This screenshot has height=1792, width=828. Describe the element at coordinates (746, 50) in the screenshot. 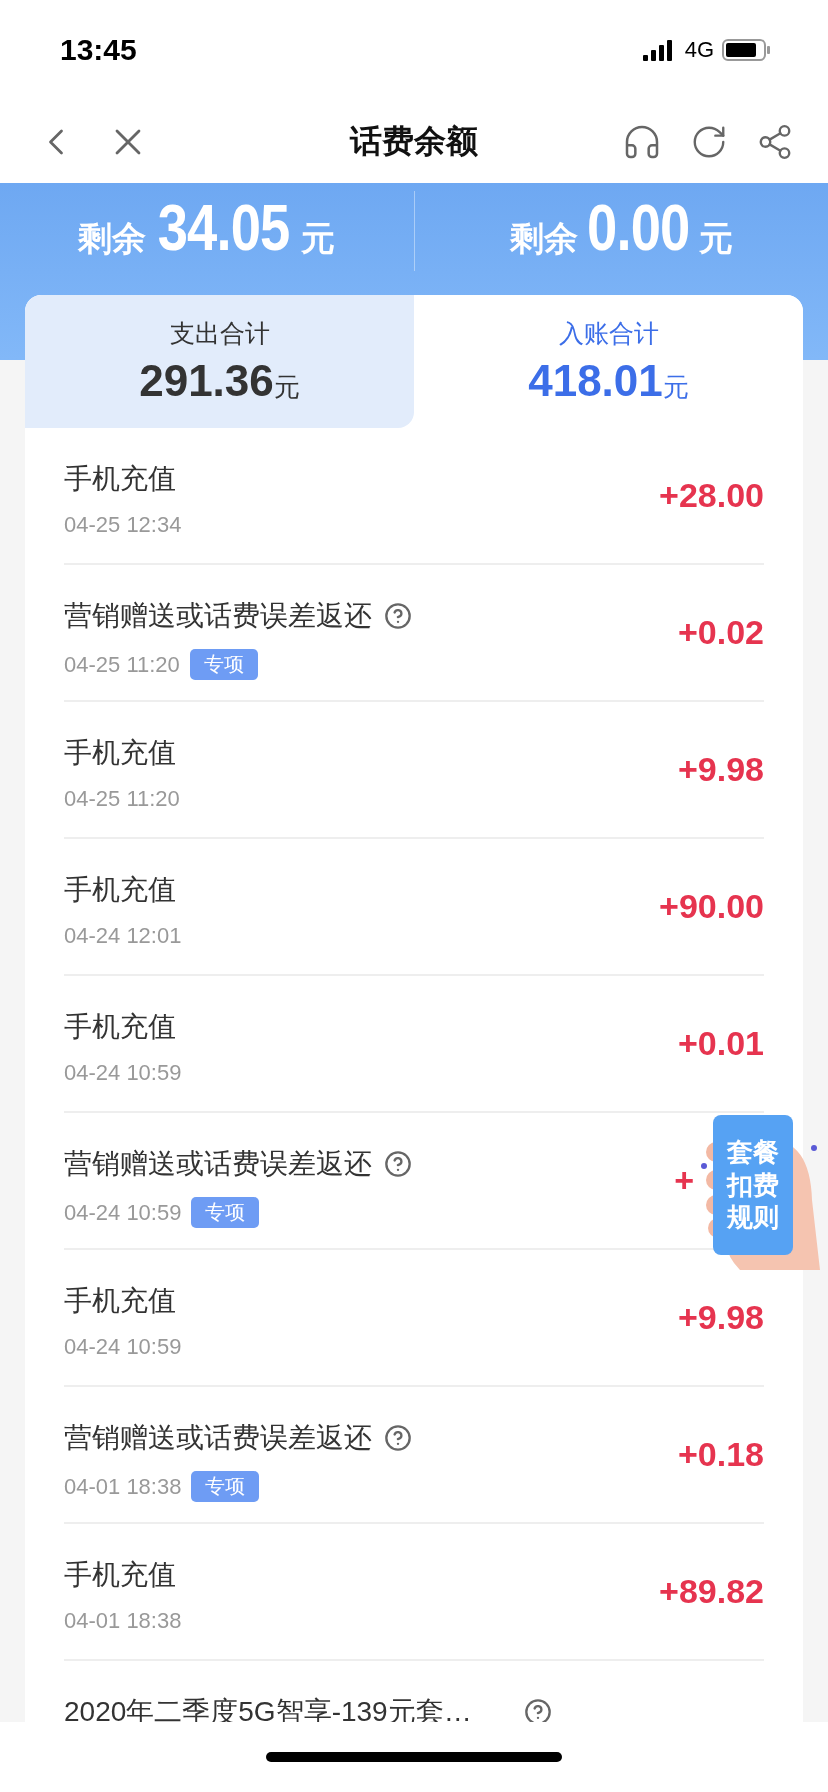

I see `battery-icon` at that location.